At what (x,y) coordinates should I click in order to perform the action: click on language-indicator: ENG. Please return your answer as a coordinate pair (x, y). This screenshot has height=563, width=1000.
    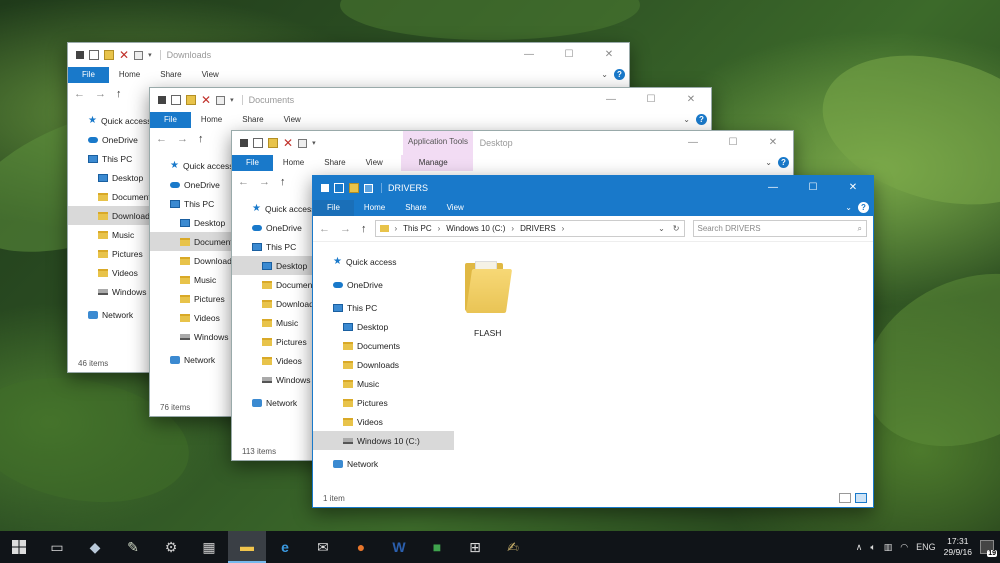
    Looking at the image, I should click on (926, 547).